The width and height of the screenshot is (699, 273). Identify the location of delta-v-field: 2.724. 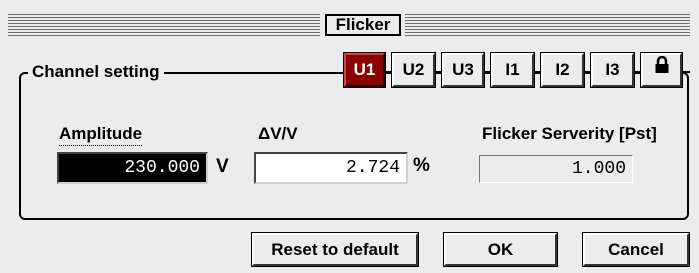
(331, 168).